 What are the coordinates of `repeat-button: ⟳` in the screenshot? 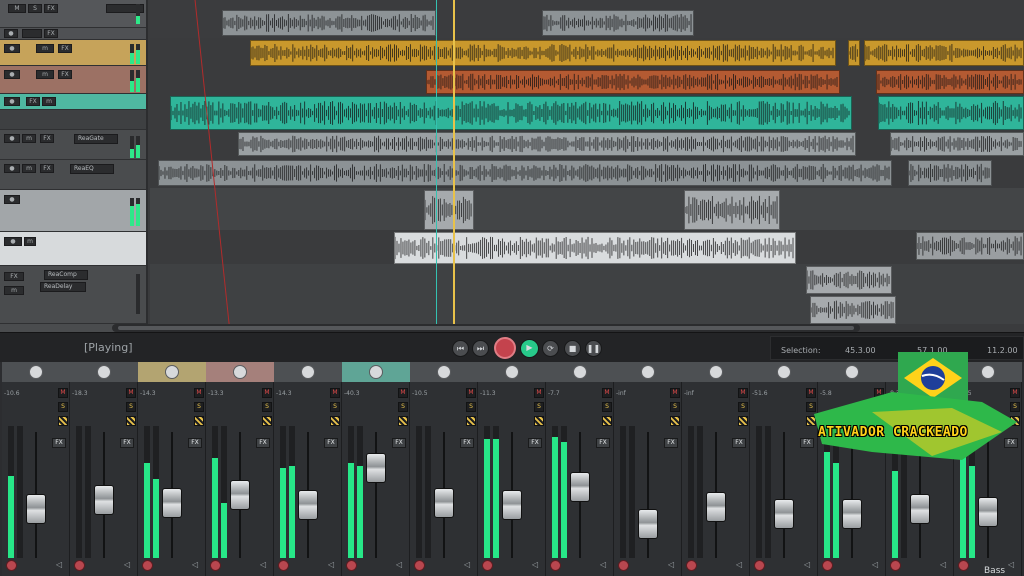 It's located at (550, 348).